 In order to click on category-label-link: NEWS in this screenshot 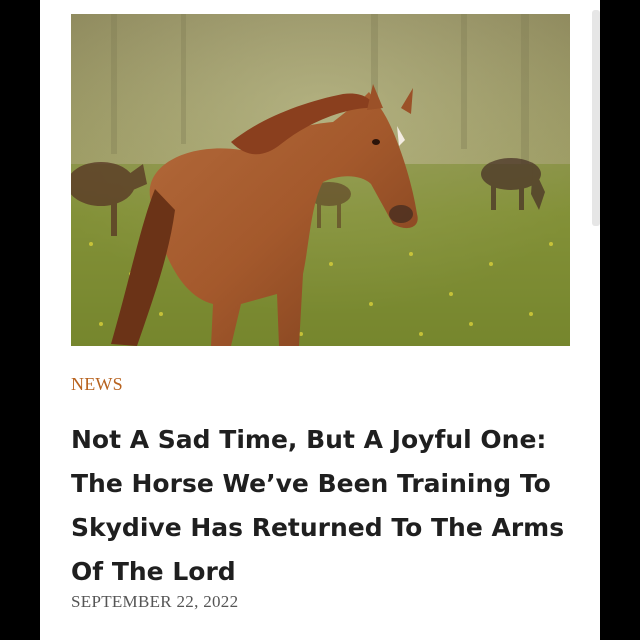, I will do `click(97, 384)`.